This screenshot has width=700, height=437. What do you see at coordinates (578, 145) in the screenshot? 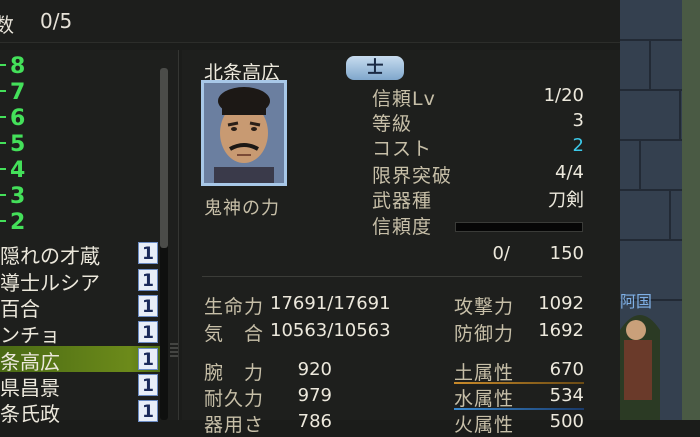
I see `cost-value: 2` at bounding box center [578, 145].